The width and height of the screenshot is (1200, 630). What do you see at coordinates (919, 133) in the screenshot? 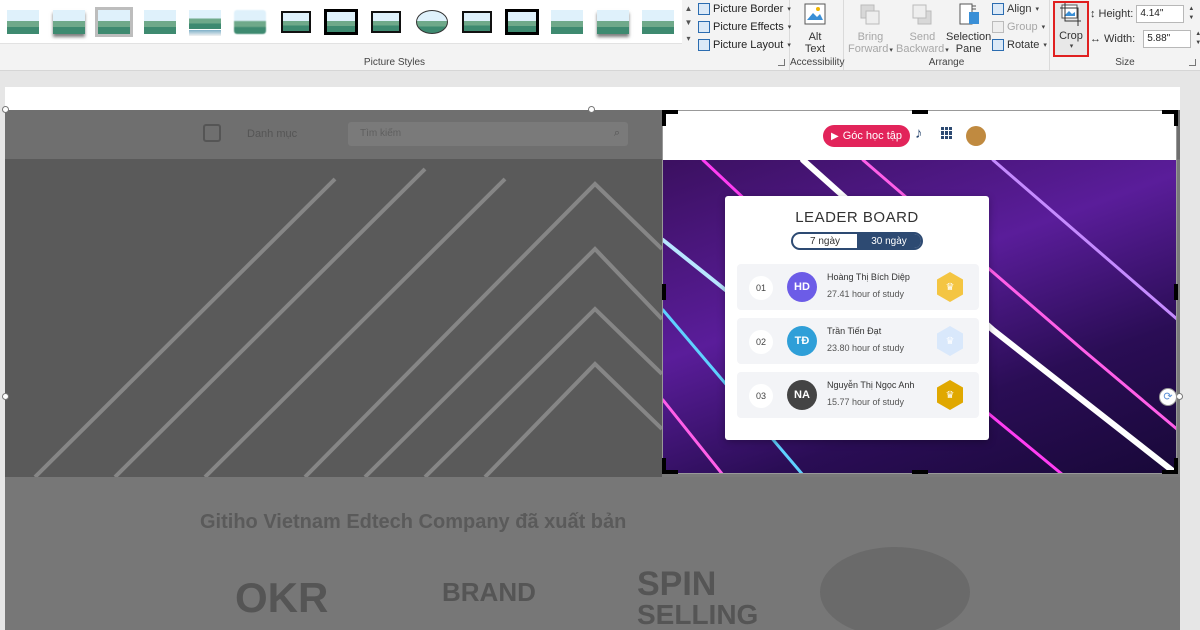
I see `bell-icon: ♪` at bounding box center [919, 133].